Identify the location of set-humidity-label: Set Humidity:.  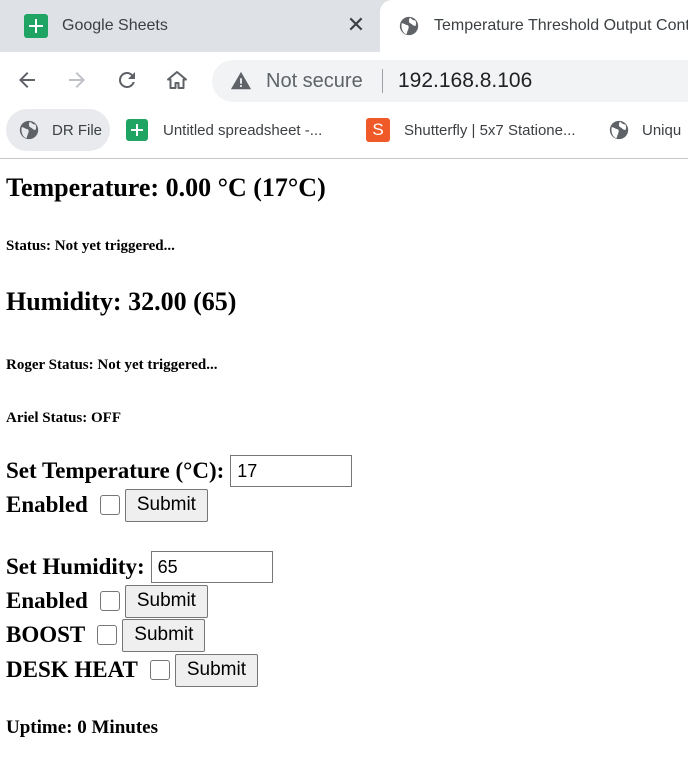
(75, 566).